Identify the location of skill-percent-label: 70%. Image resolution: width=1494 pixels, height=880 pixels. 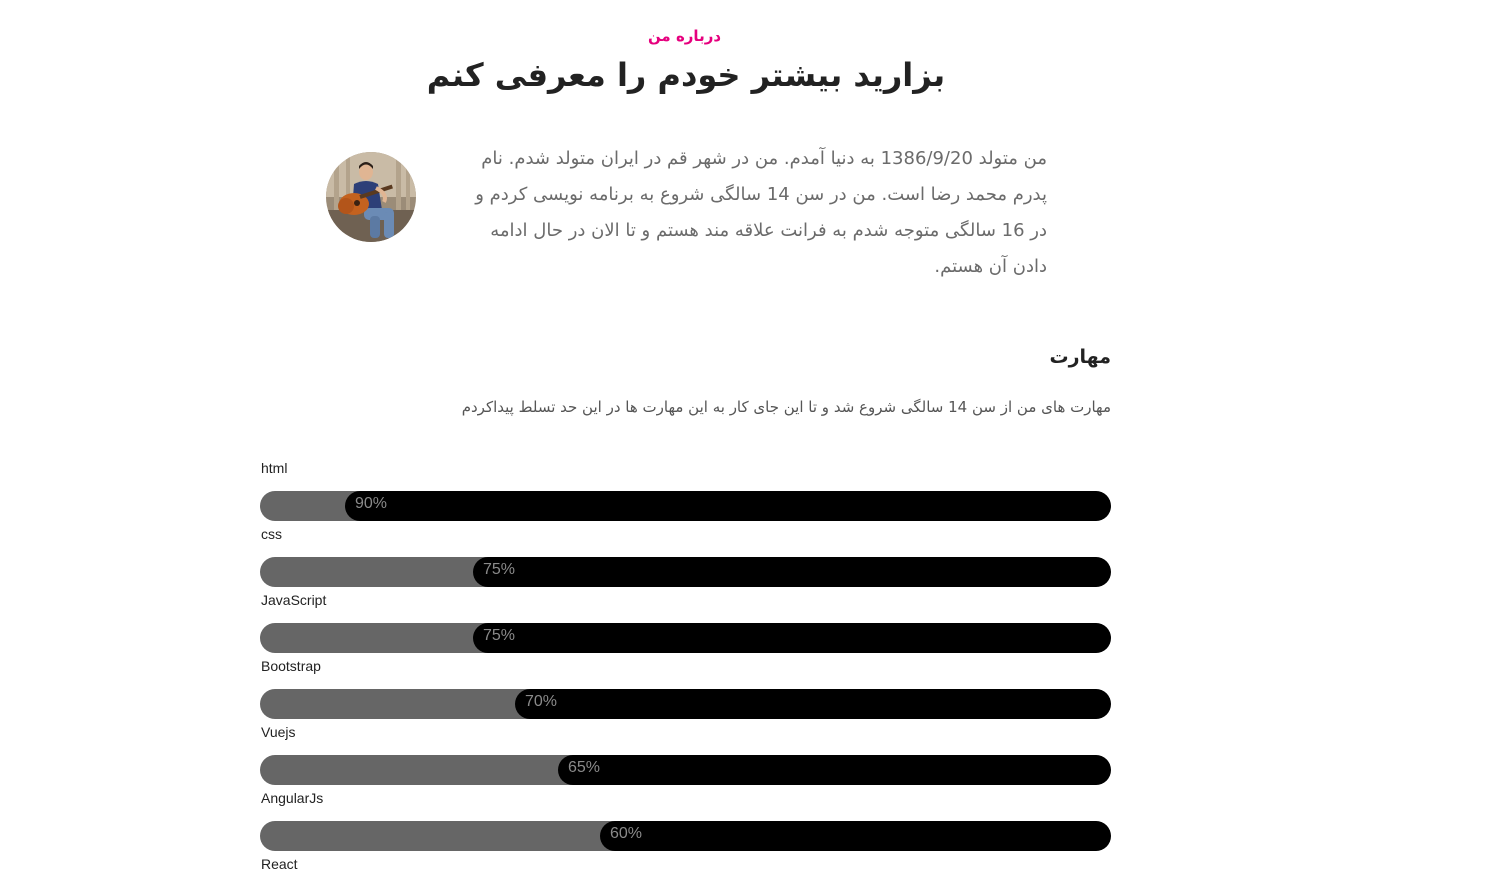
(541, 701).